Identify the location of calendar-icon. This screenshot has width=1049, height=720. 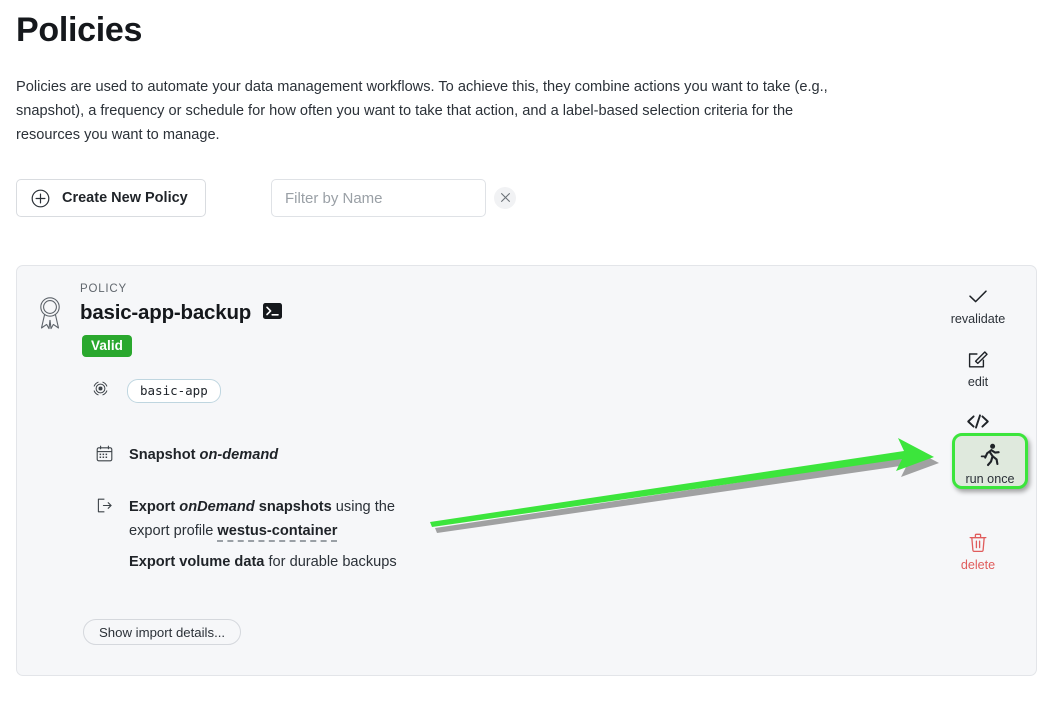
(104, 456).